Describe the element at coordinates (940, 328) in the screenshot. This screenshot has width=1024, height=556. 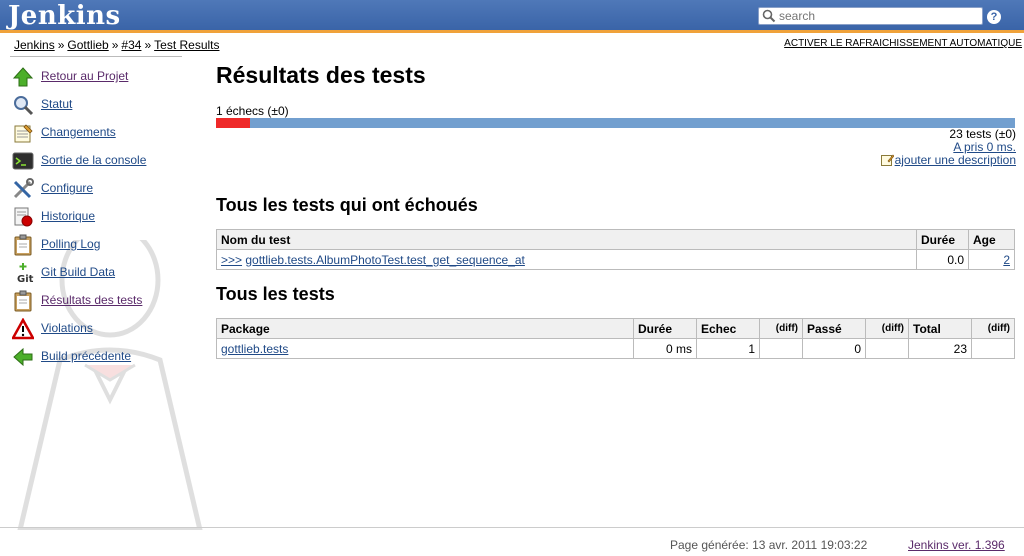
I see `column-header: Total` at that location.